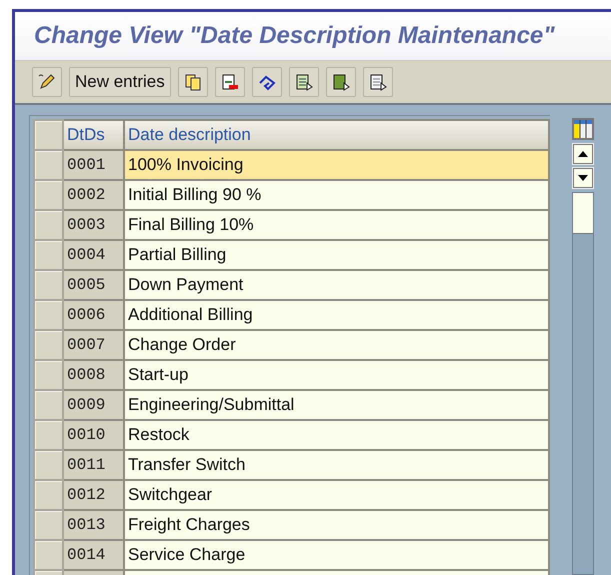  What do you see at coordinates (583, 213) in the screenshot?
I see `scrollbar-thumb` at bounding box center [583, 213].